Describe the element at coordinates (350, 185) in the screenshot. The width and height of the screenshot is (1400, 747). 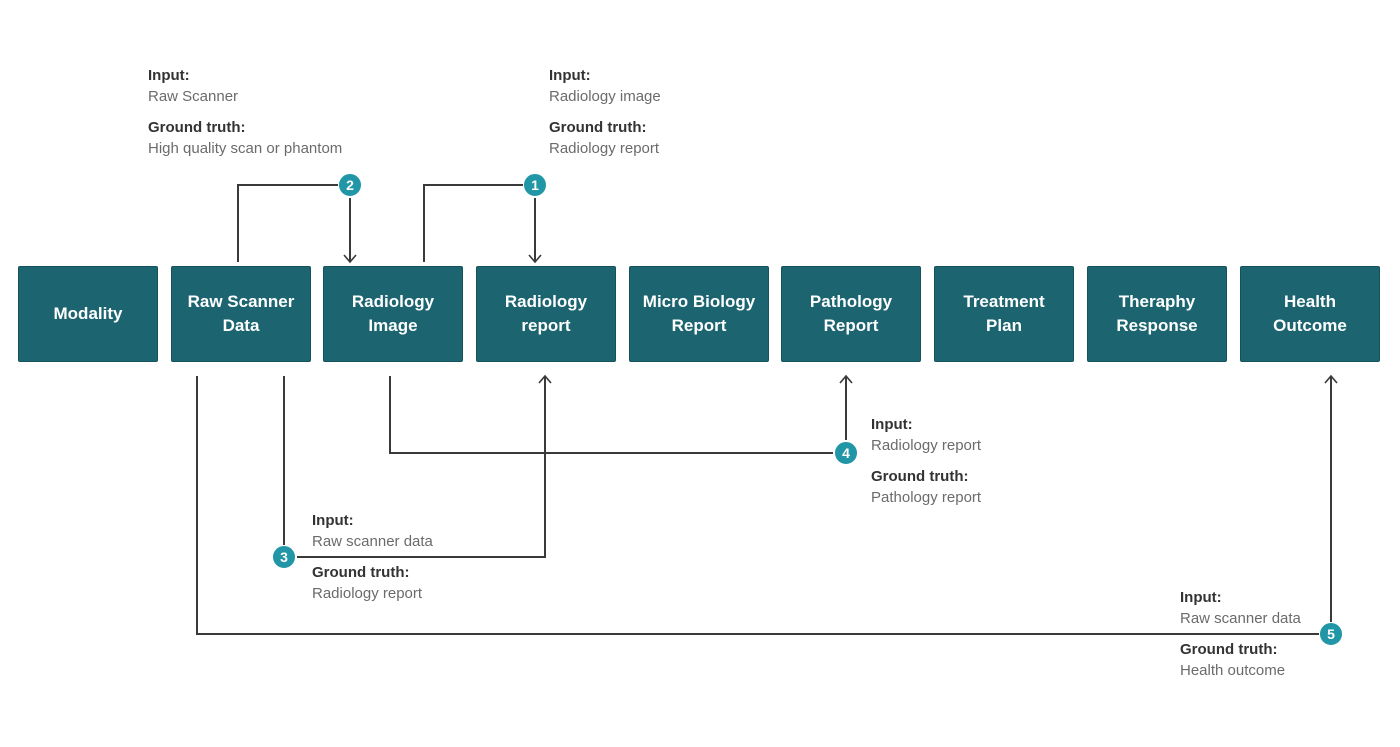
I see `task-badge-2: 2` at that location.